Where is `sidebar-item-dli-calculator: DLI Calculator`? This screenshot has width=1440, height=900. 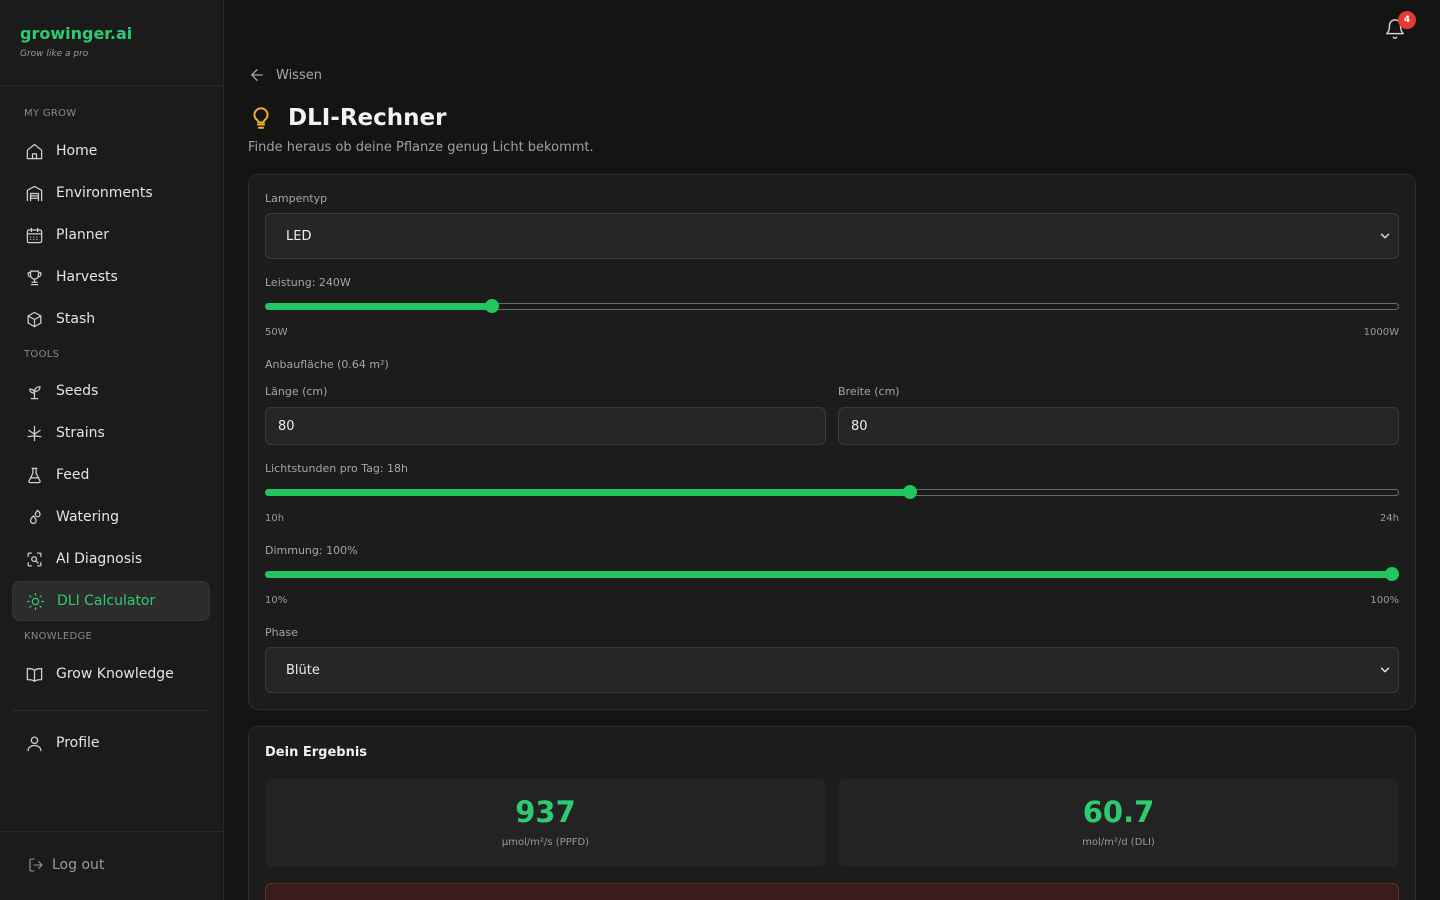
sidebar-item-dli-calculator: DLI Calculator is located at coordinates (111, 601).